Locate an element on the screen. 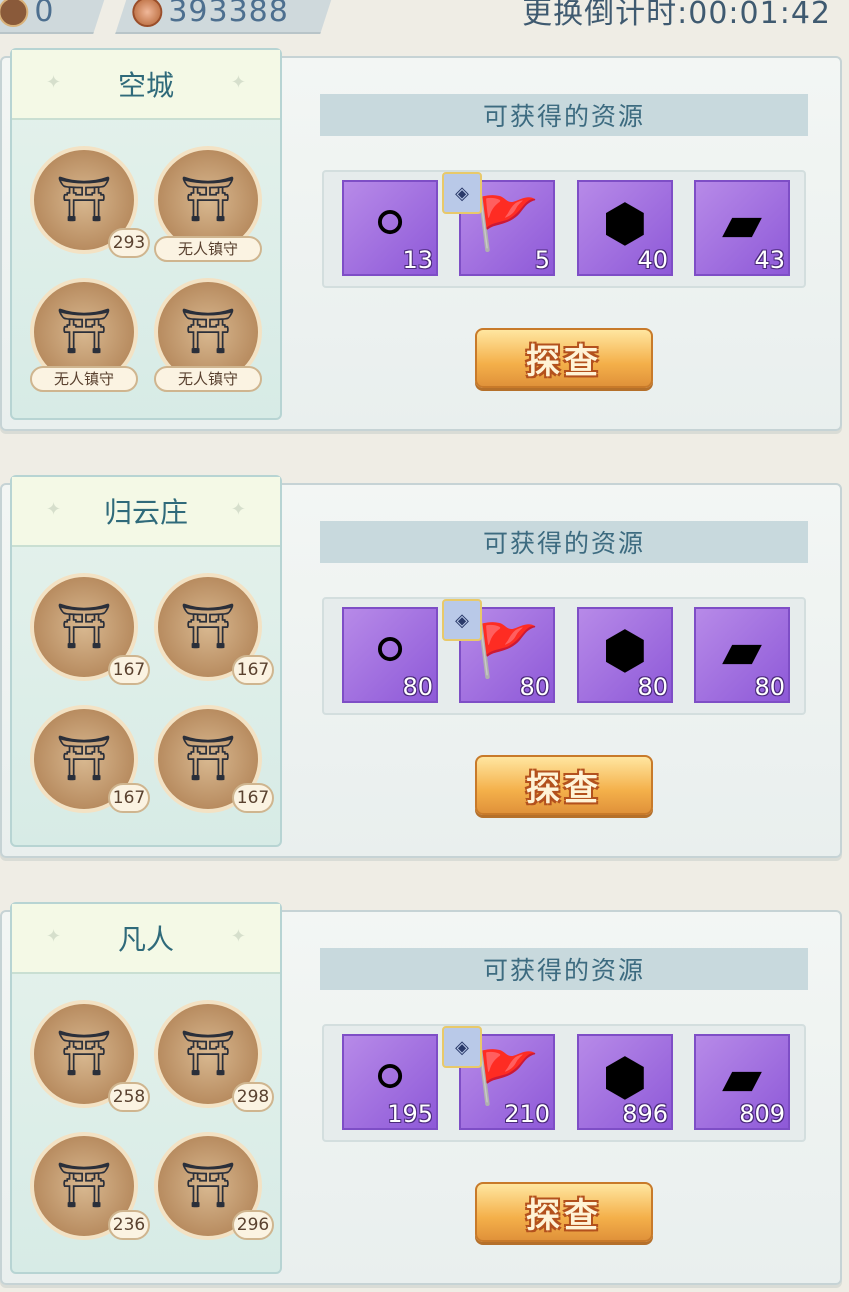 The width and height of the screenshot is (849, 1292). resource-count: 43 is located at coordinates (769, 260).